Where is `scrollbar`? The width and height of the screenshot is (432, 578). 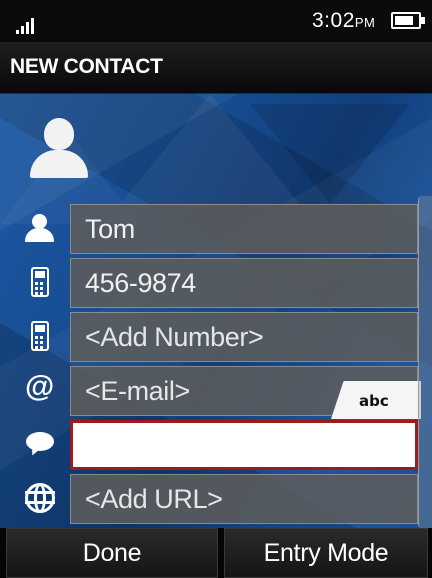 scrollbar is located at coordinates (425, 362).